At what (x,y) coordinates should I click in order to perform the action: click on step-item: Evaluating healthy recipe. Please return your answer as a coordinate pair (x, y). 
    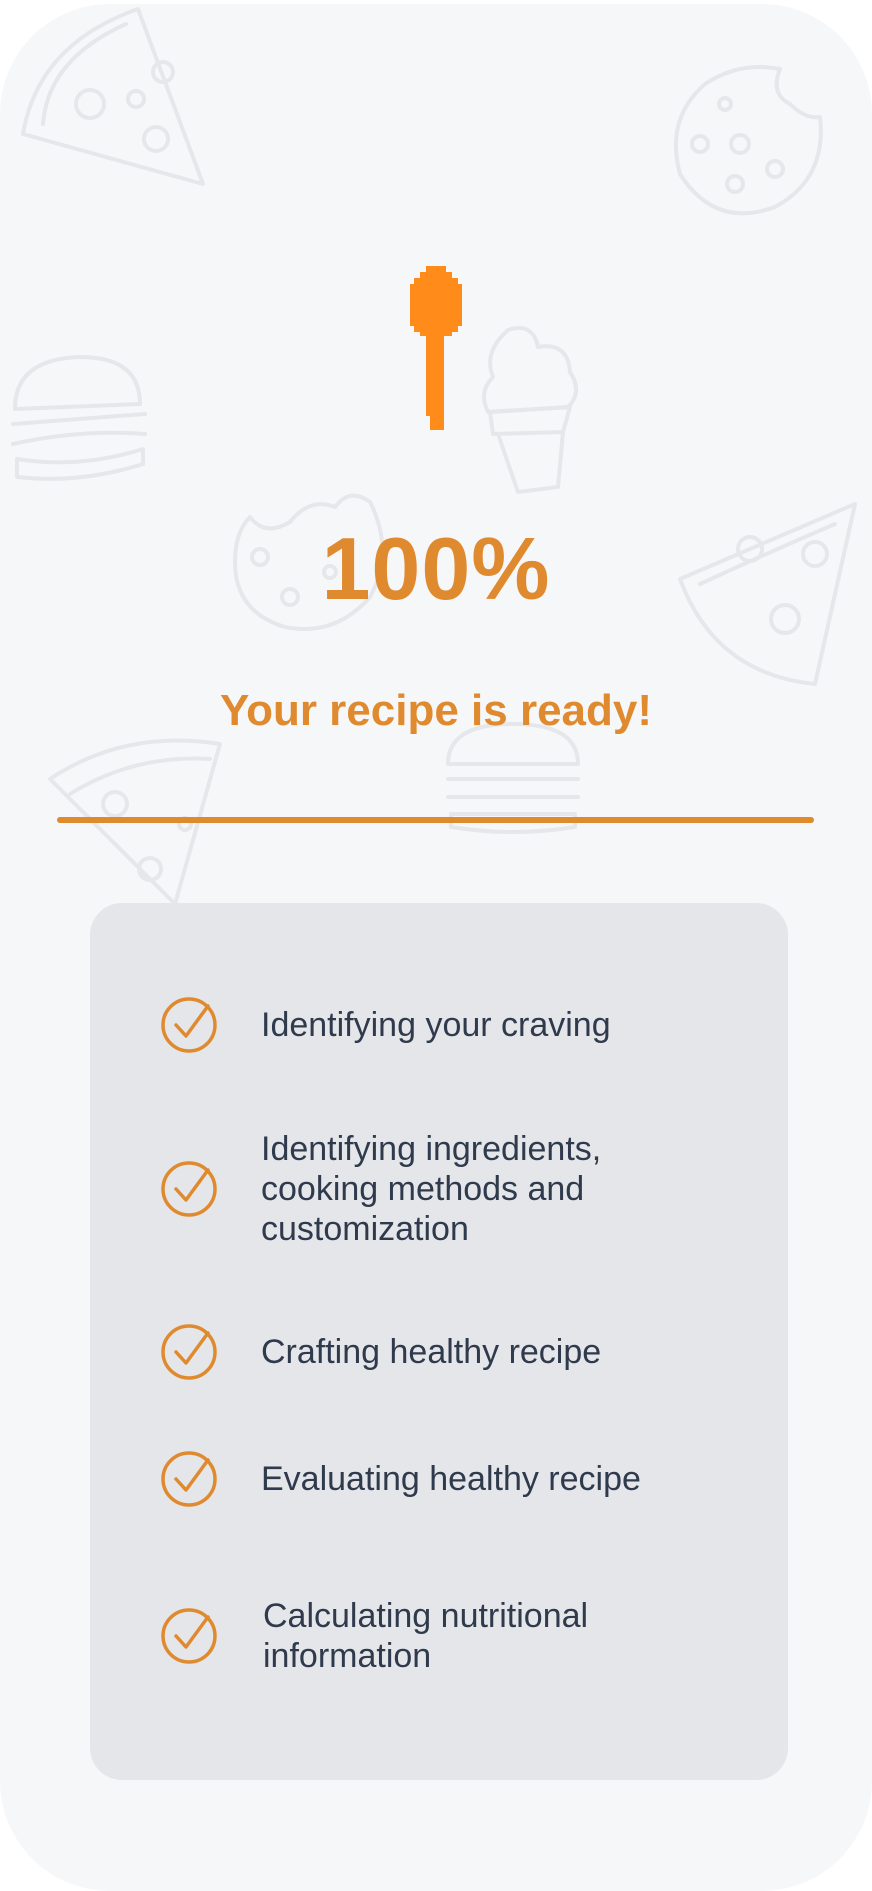
    Looking at the image, I should click on (439, 1479).